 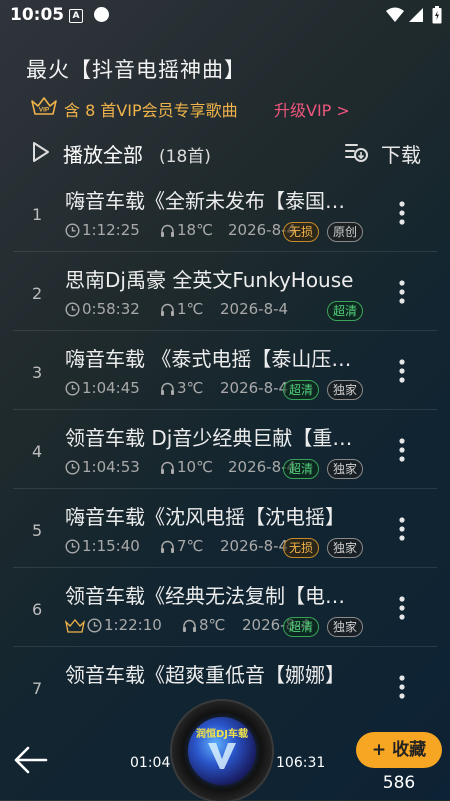 I want to click on accessibility-a-icon: A, so click(x=76, y=16).